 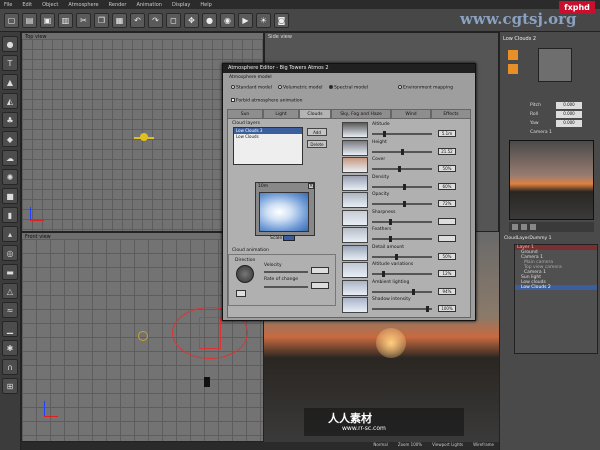 What do you see at coordinates (513, 69) in the screenshot?
I see `rotate-icon` at bounding box center [513, 69].